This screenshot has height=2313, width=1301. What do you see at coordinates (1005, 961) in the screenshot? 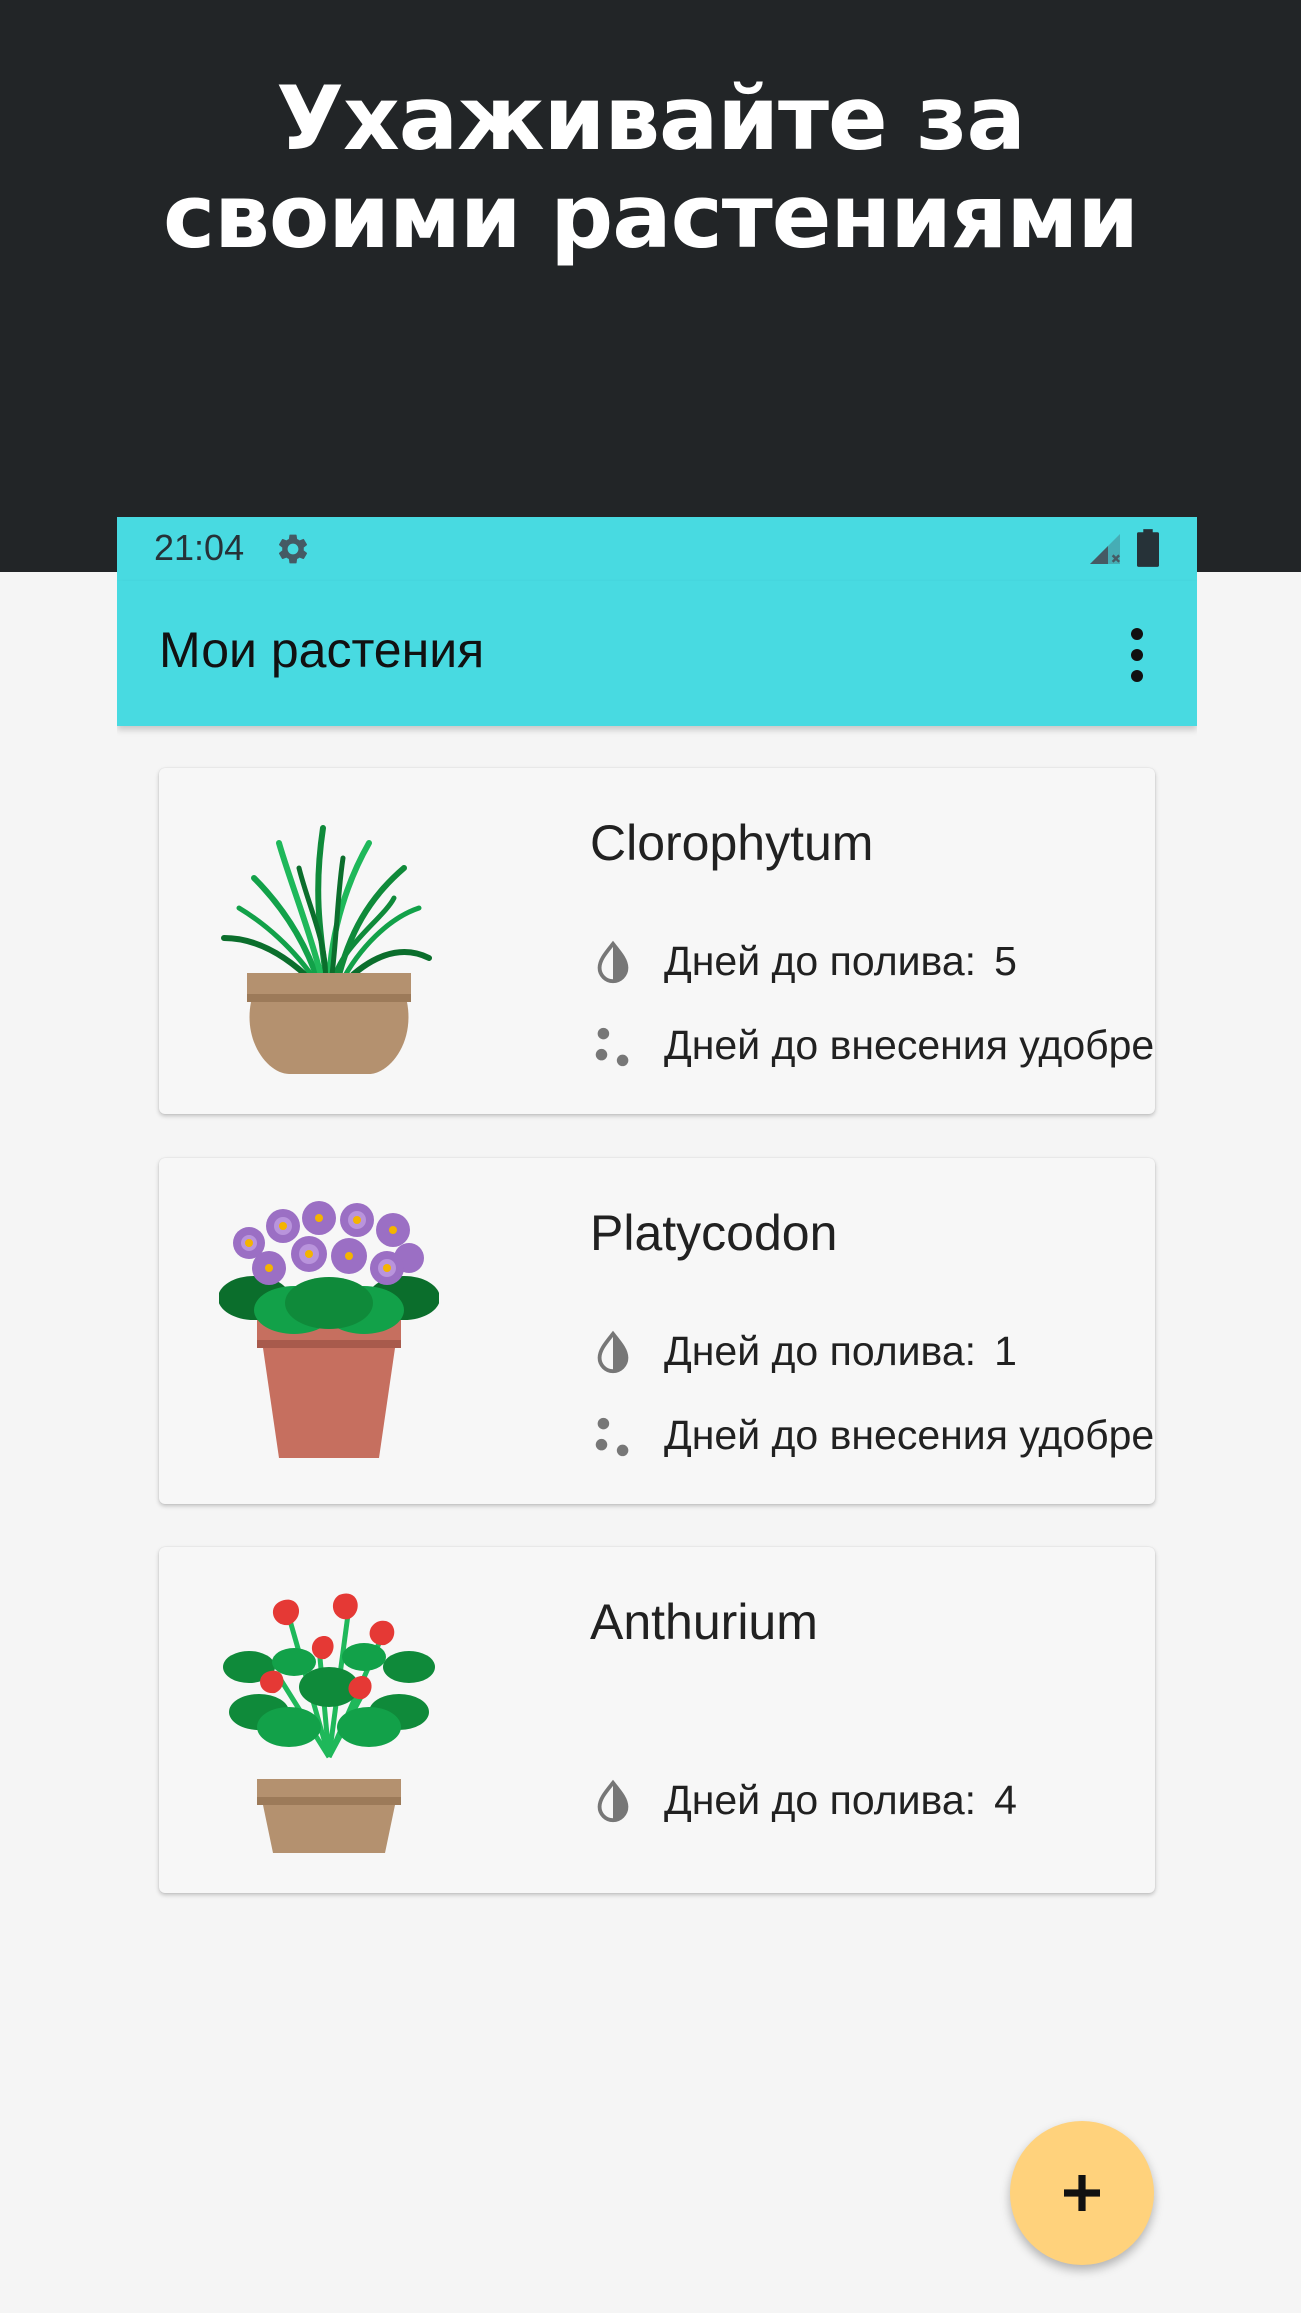
I see `watering-value: 5` at bounding box center [1005, 961].